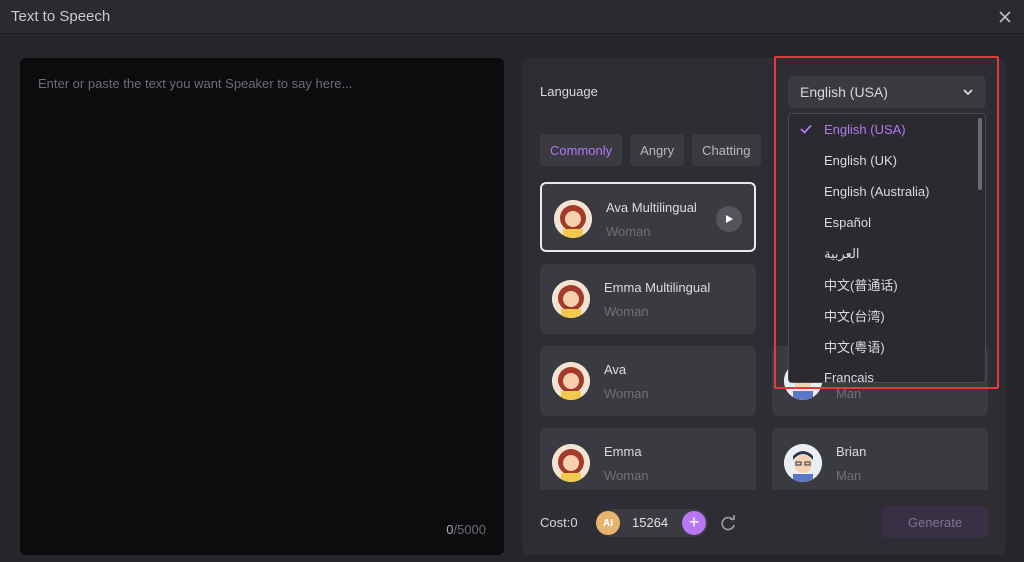  Describe the element at coordinates (694, 523) in the screenshot. I see `add-coins-button: +` at that location.